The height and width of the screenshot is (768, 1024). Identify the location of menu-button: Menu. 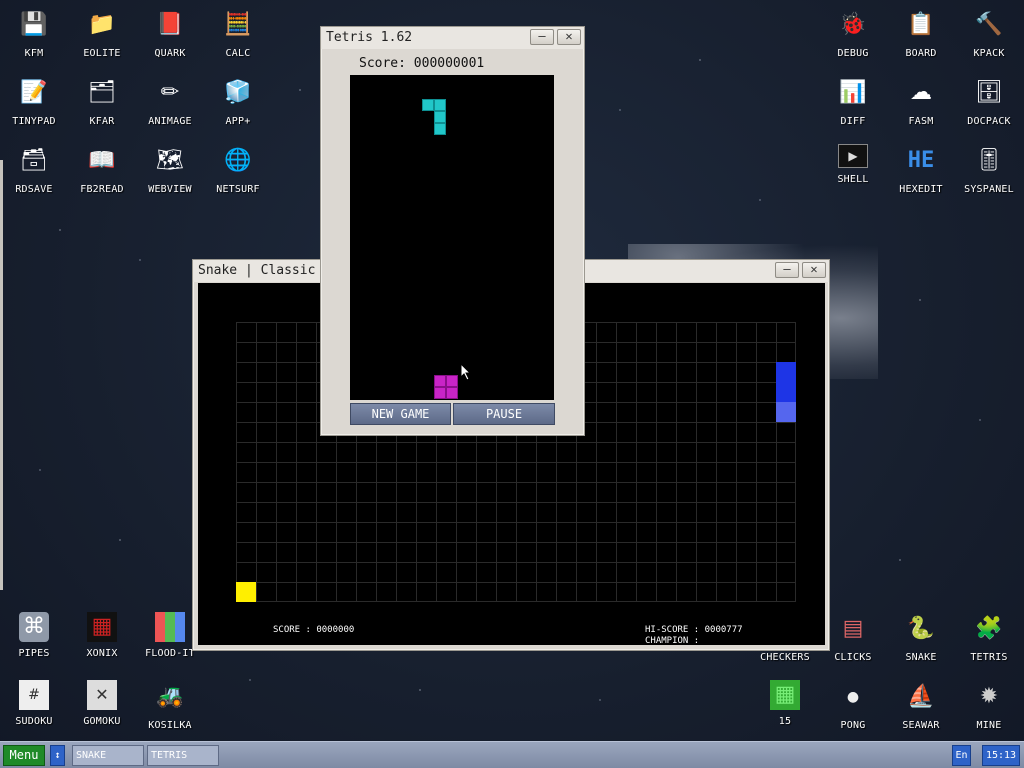
(24, 755).